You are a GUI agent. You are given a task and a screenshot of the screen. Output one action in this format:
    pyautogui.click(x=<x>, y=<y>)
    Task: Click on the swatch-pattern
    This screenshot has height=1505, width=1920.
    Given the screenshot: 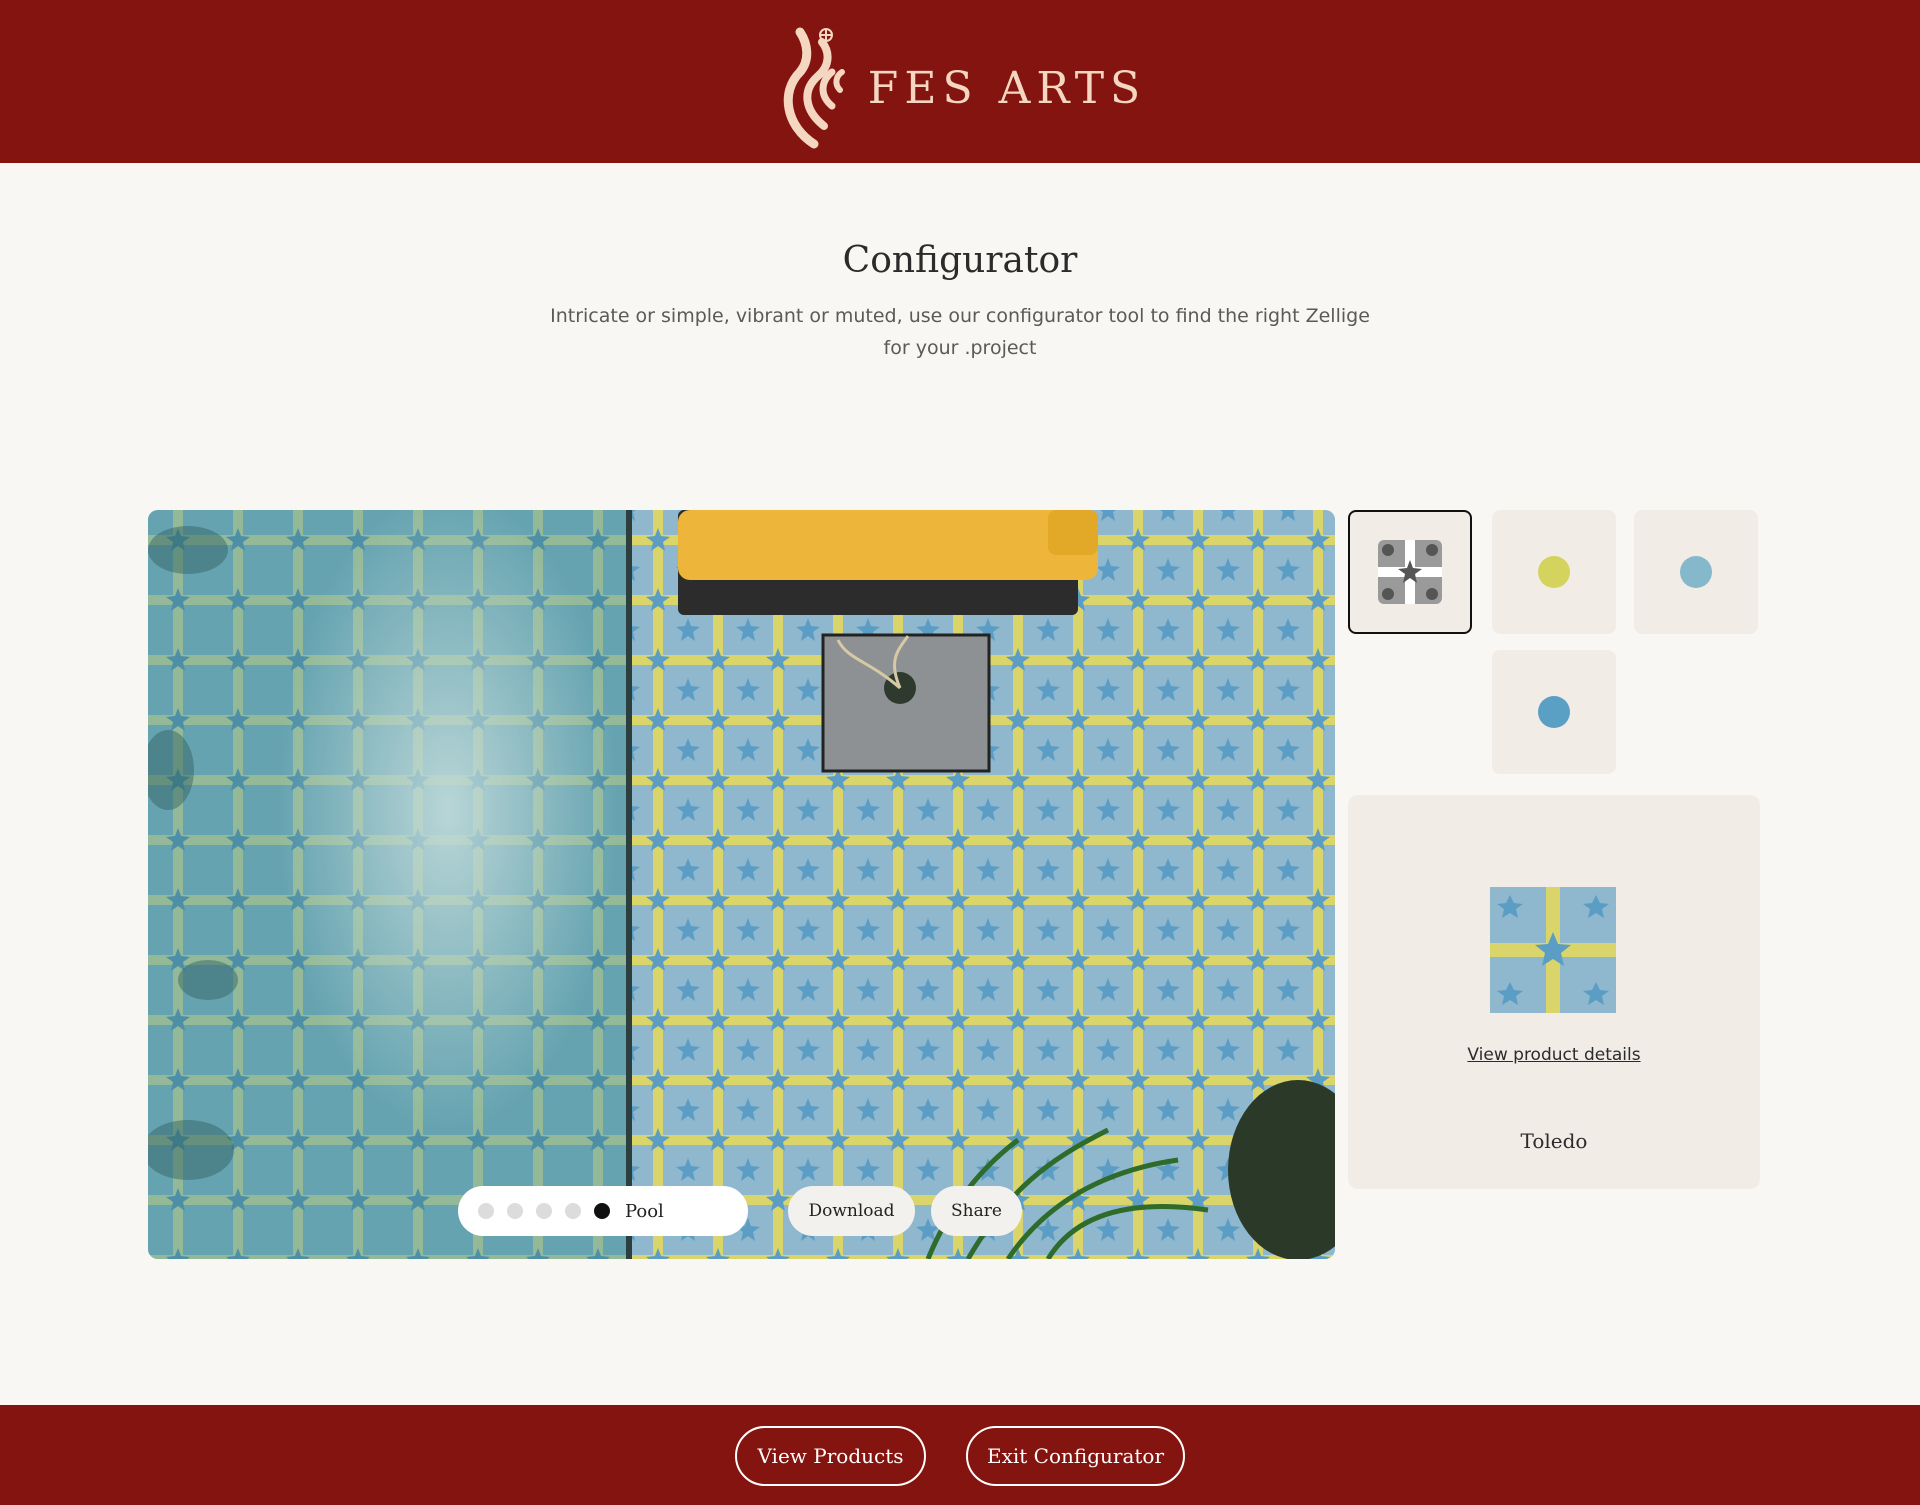 What is the action you would take?
    pyautogui.click(x=1410, y=572)
    